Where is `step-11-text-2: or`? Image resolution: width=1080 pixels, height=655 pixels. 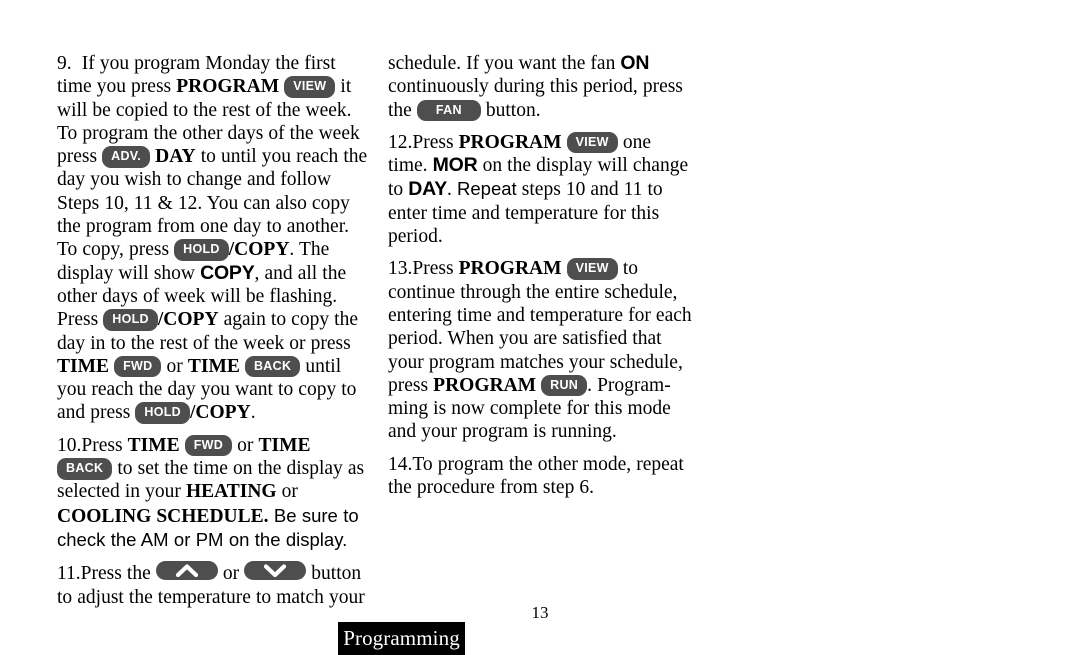
step-11-text-2: or is located at coordinates (231, 574).